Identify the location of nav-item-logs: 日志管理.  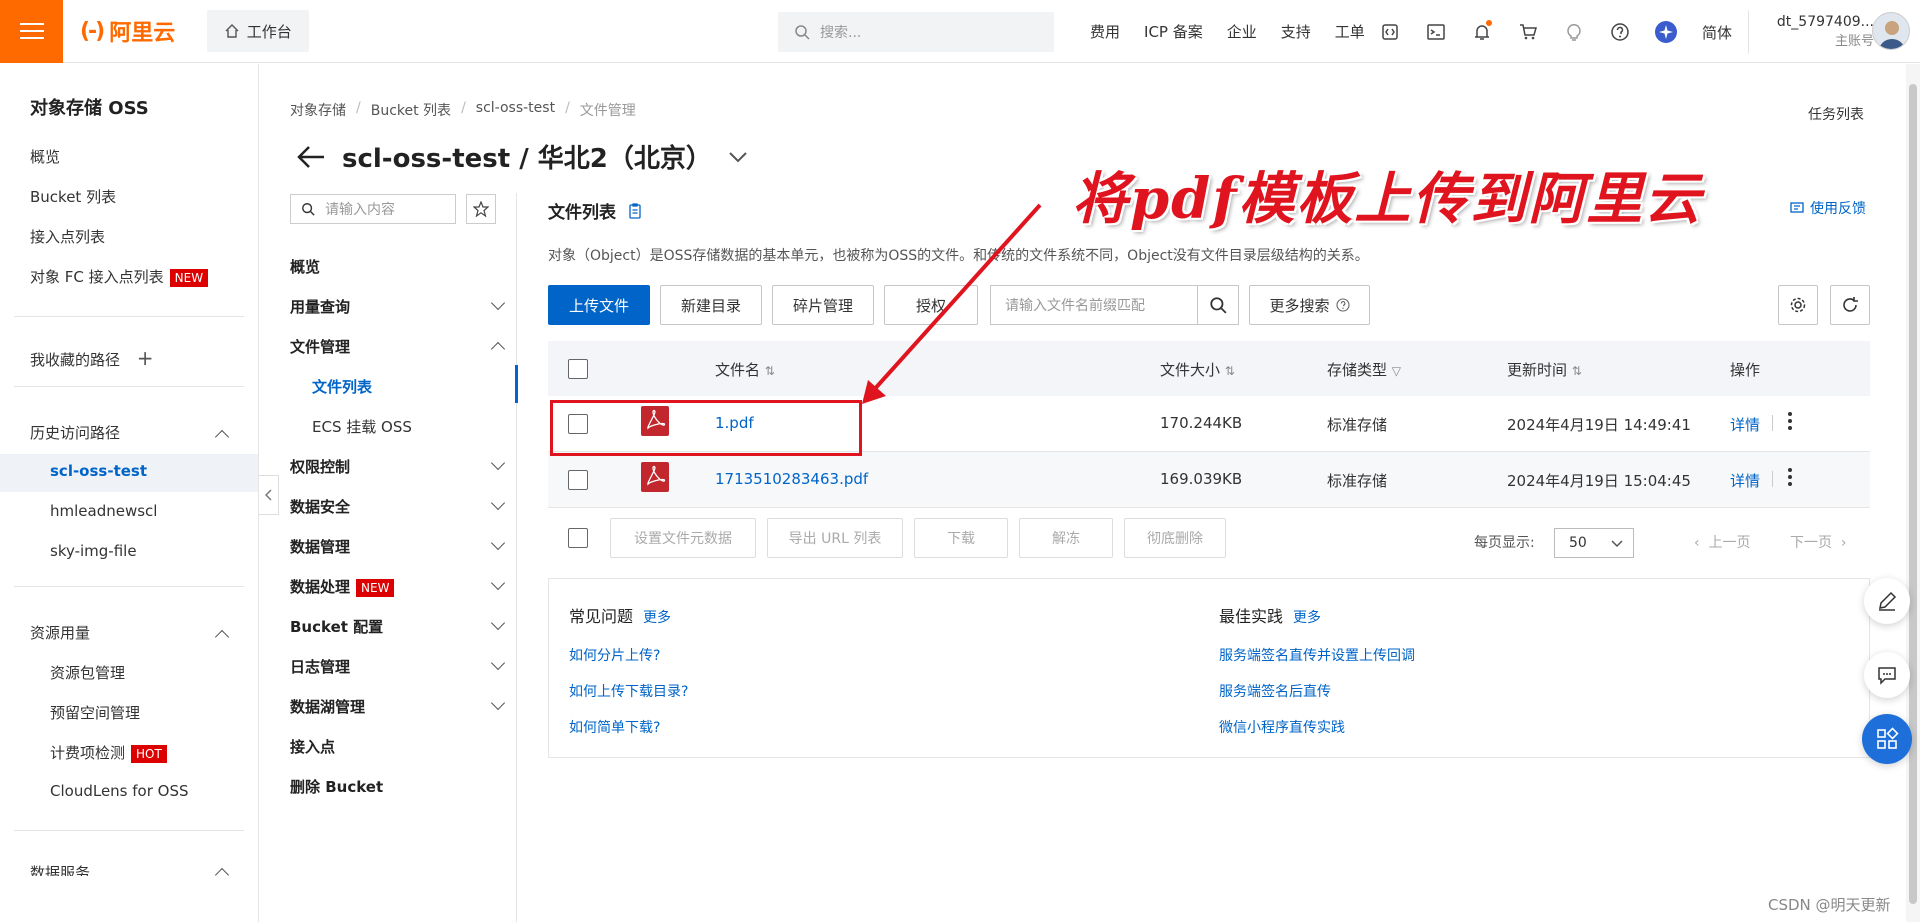
(320, 666).